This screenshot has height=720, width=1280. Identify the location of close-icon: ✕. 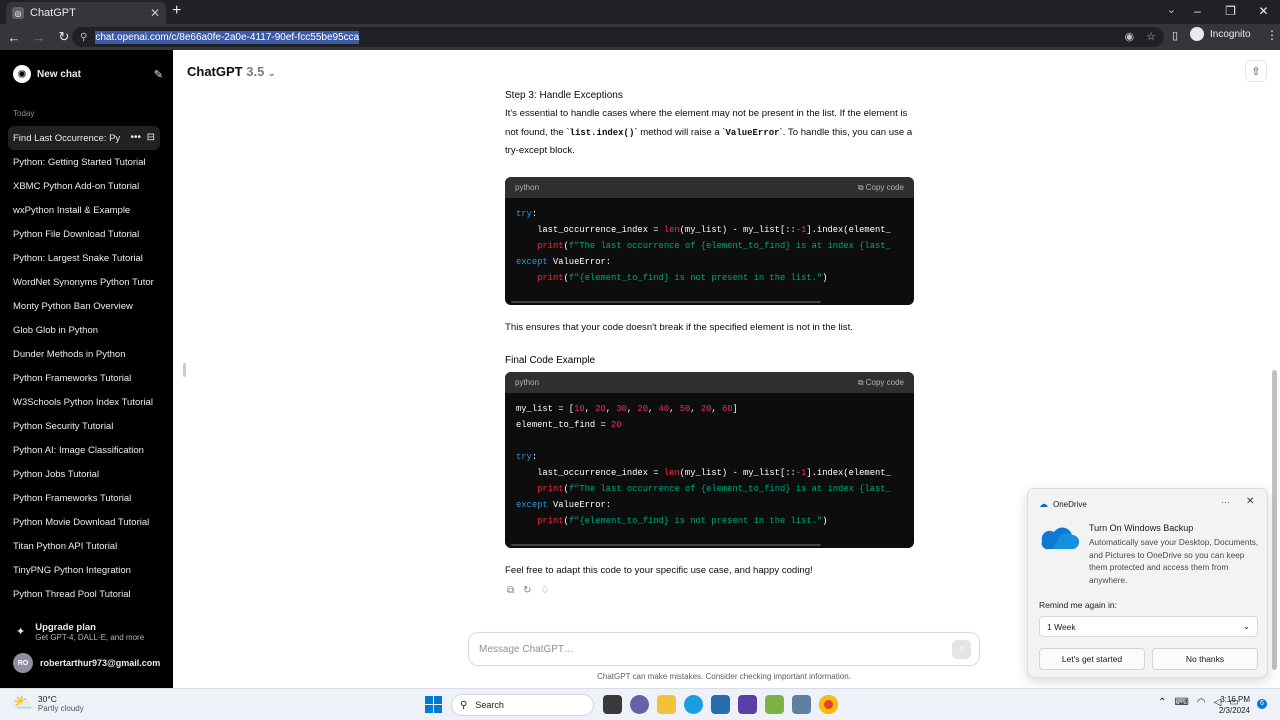
(1250, 501).